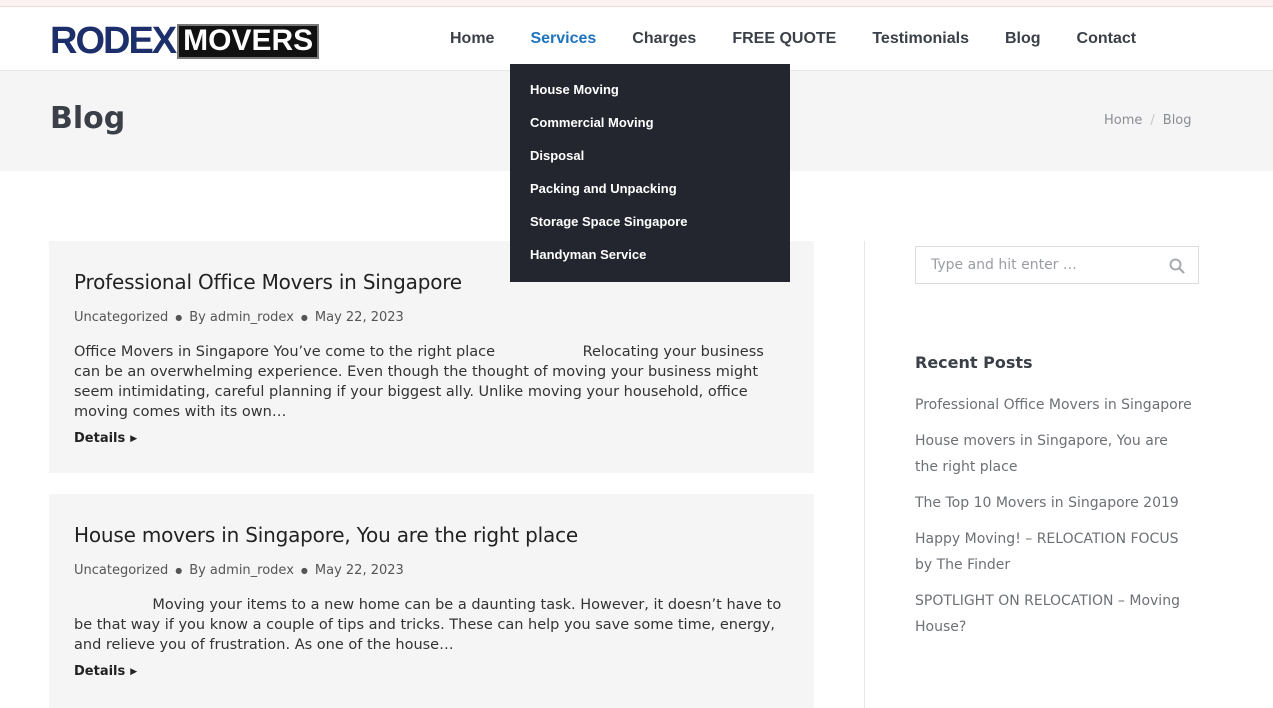 The image size is (1273, 708). I want to click on nav-charges: Charges, so click(664, 39).